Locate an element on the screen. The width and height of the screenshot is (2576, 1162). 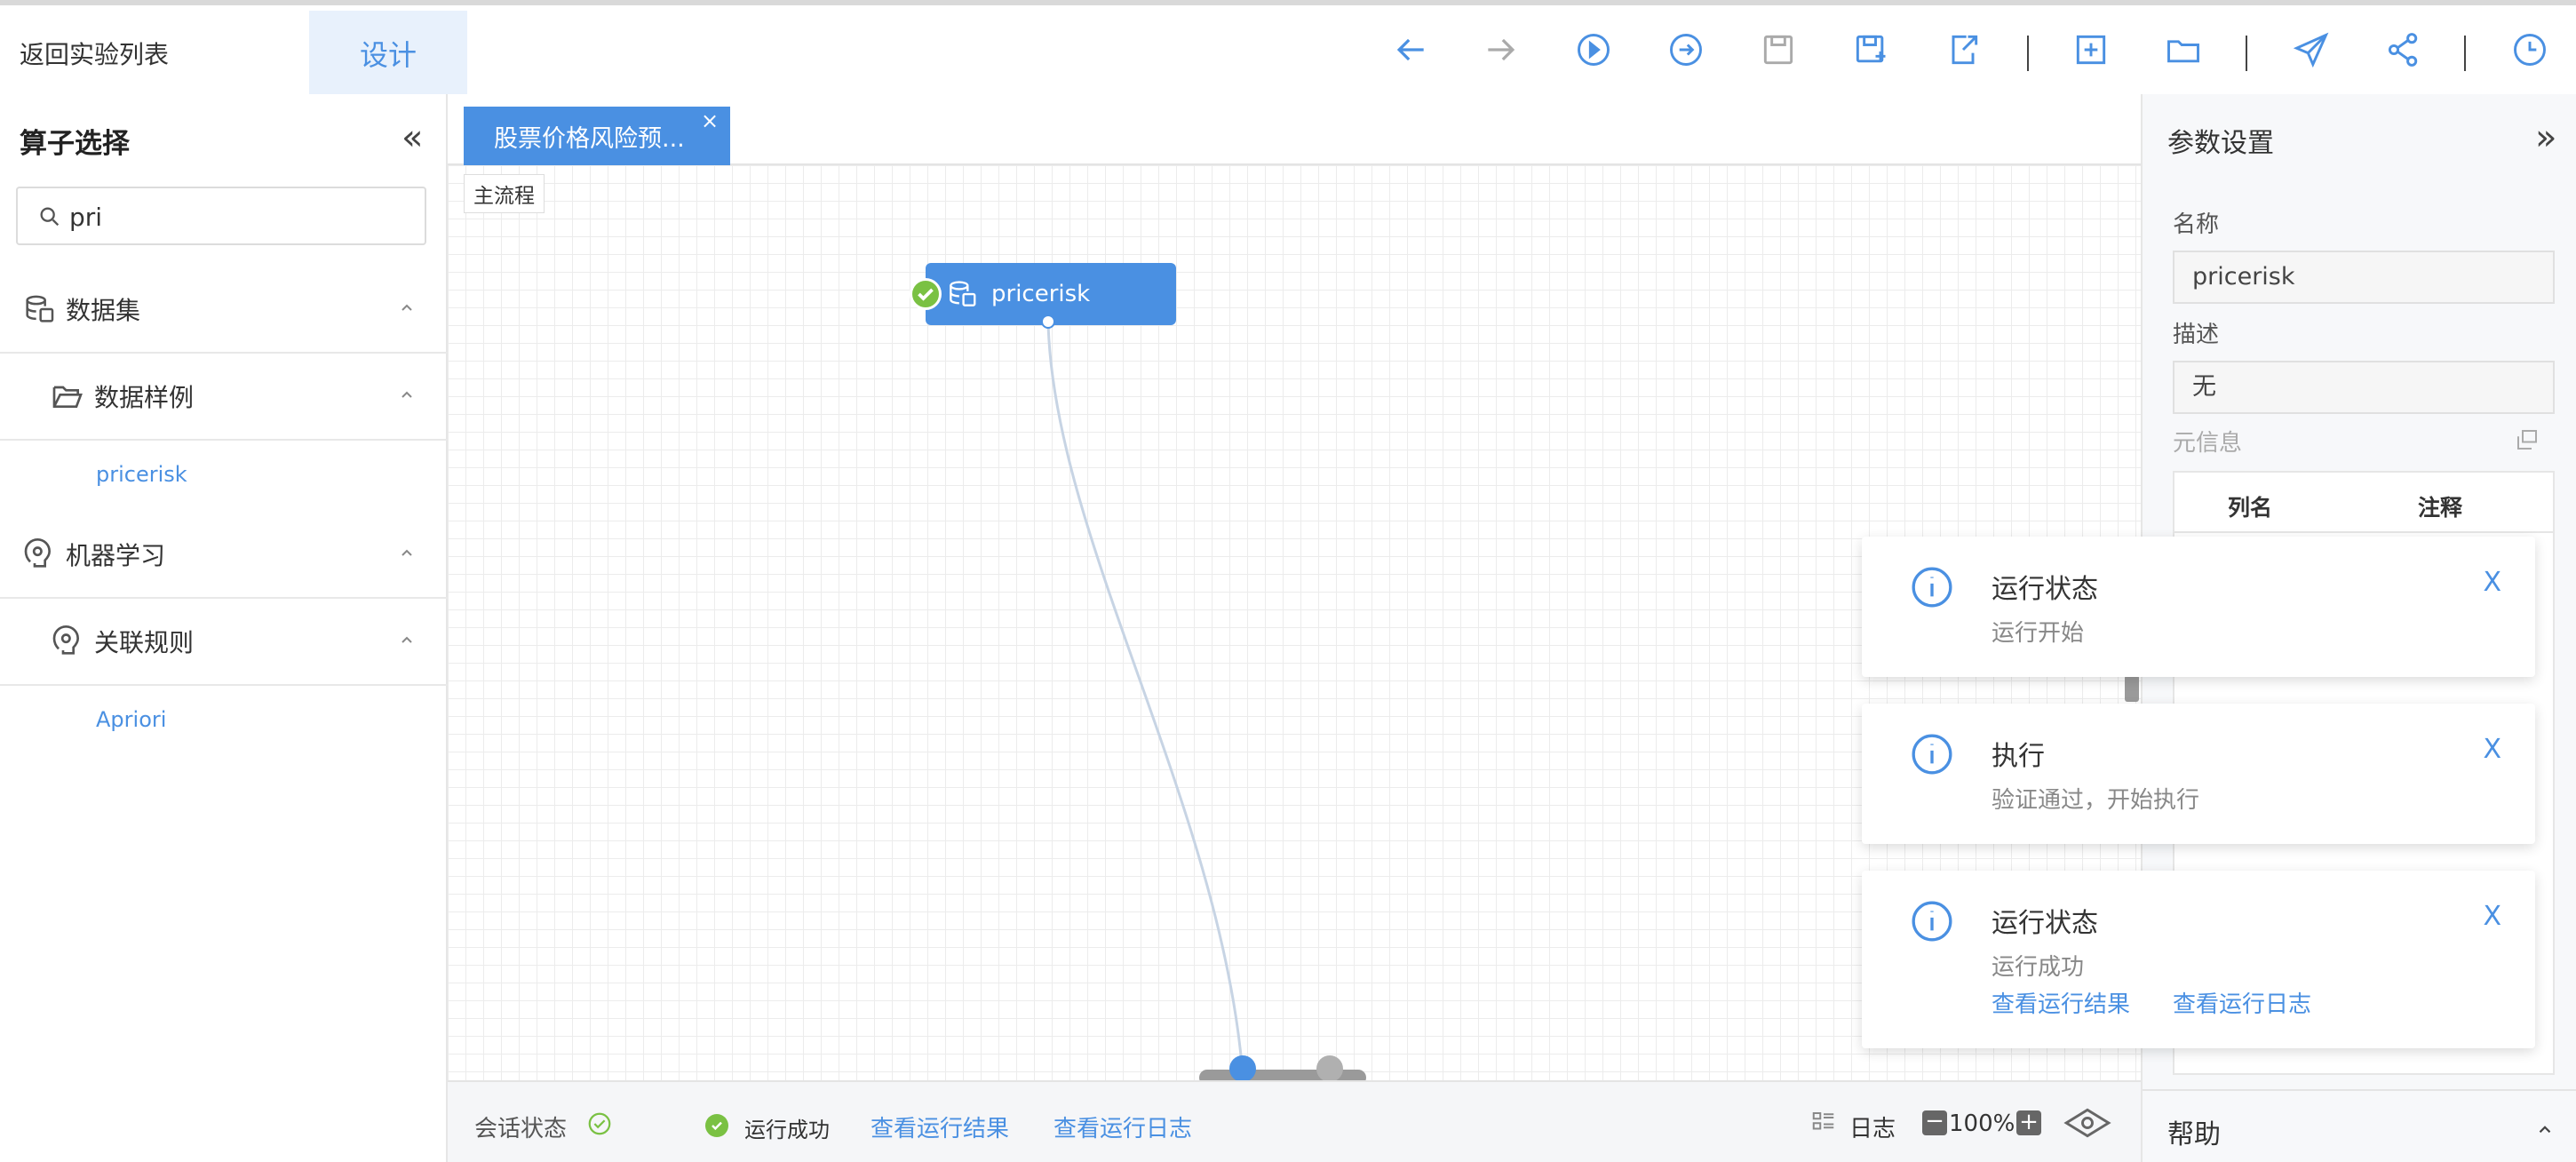
status-bar: 会话状态 运行成功 查看运行结果 查看运行日志 日志 − 100% + is located at coordinates (1294, 1121).